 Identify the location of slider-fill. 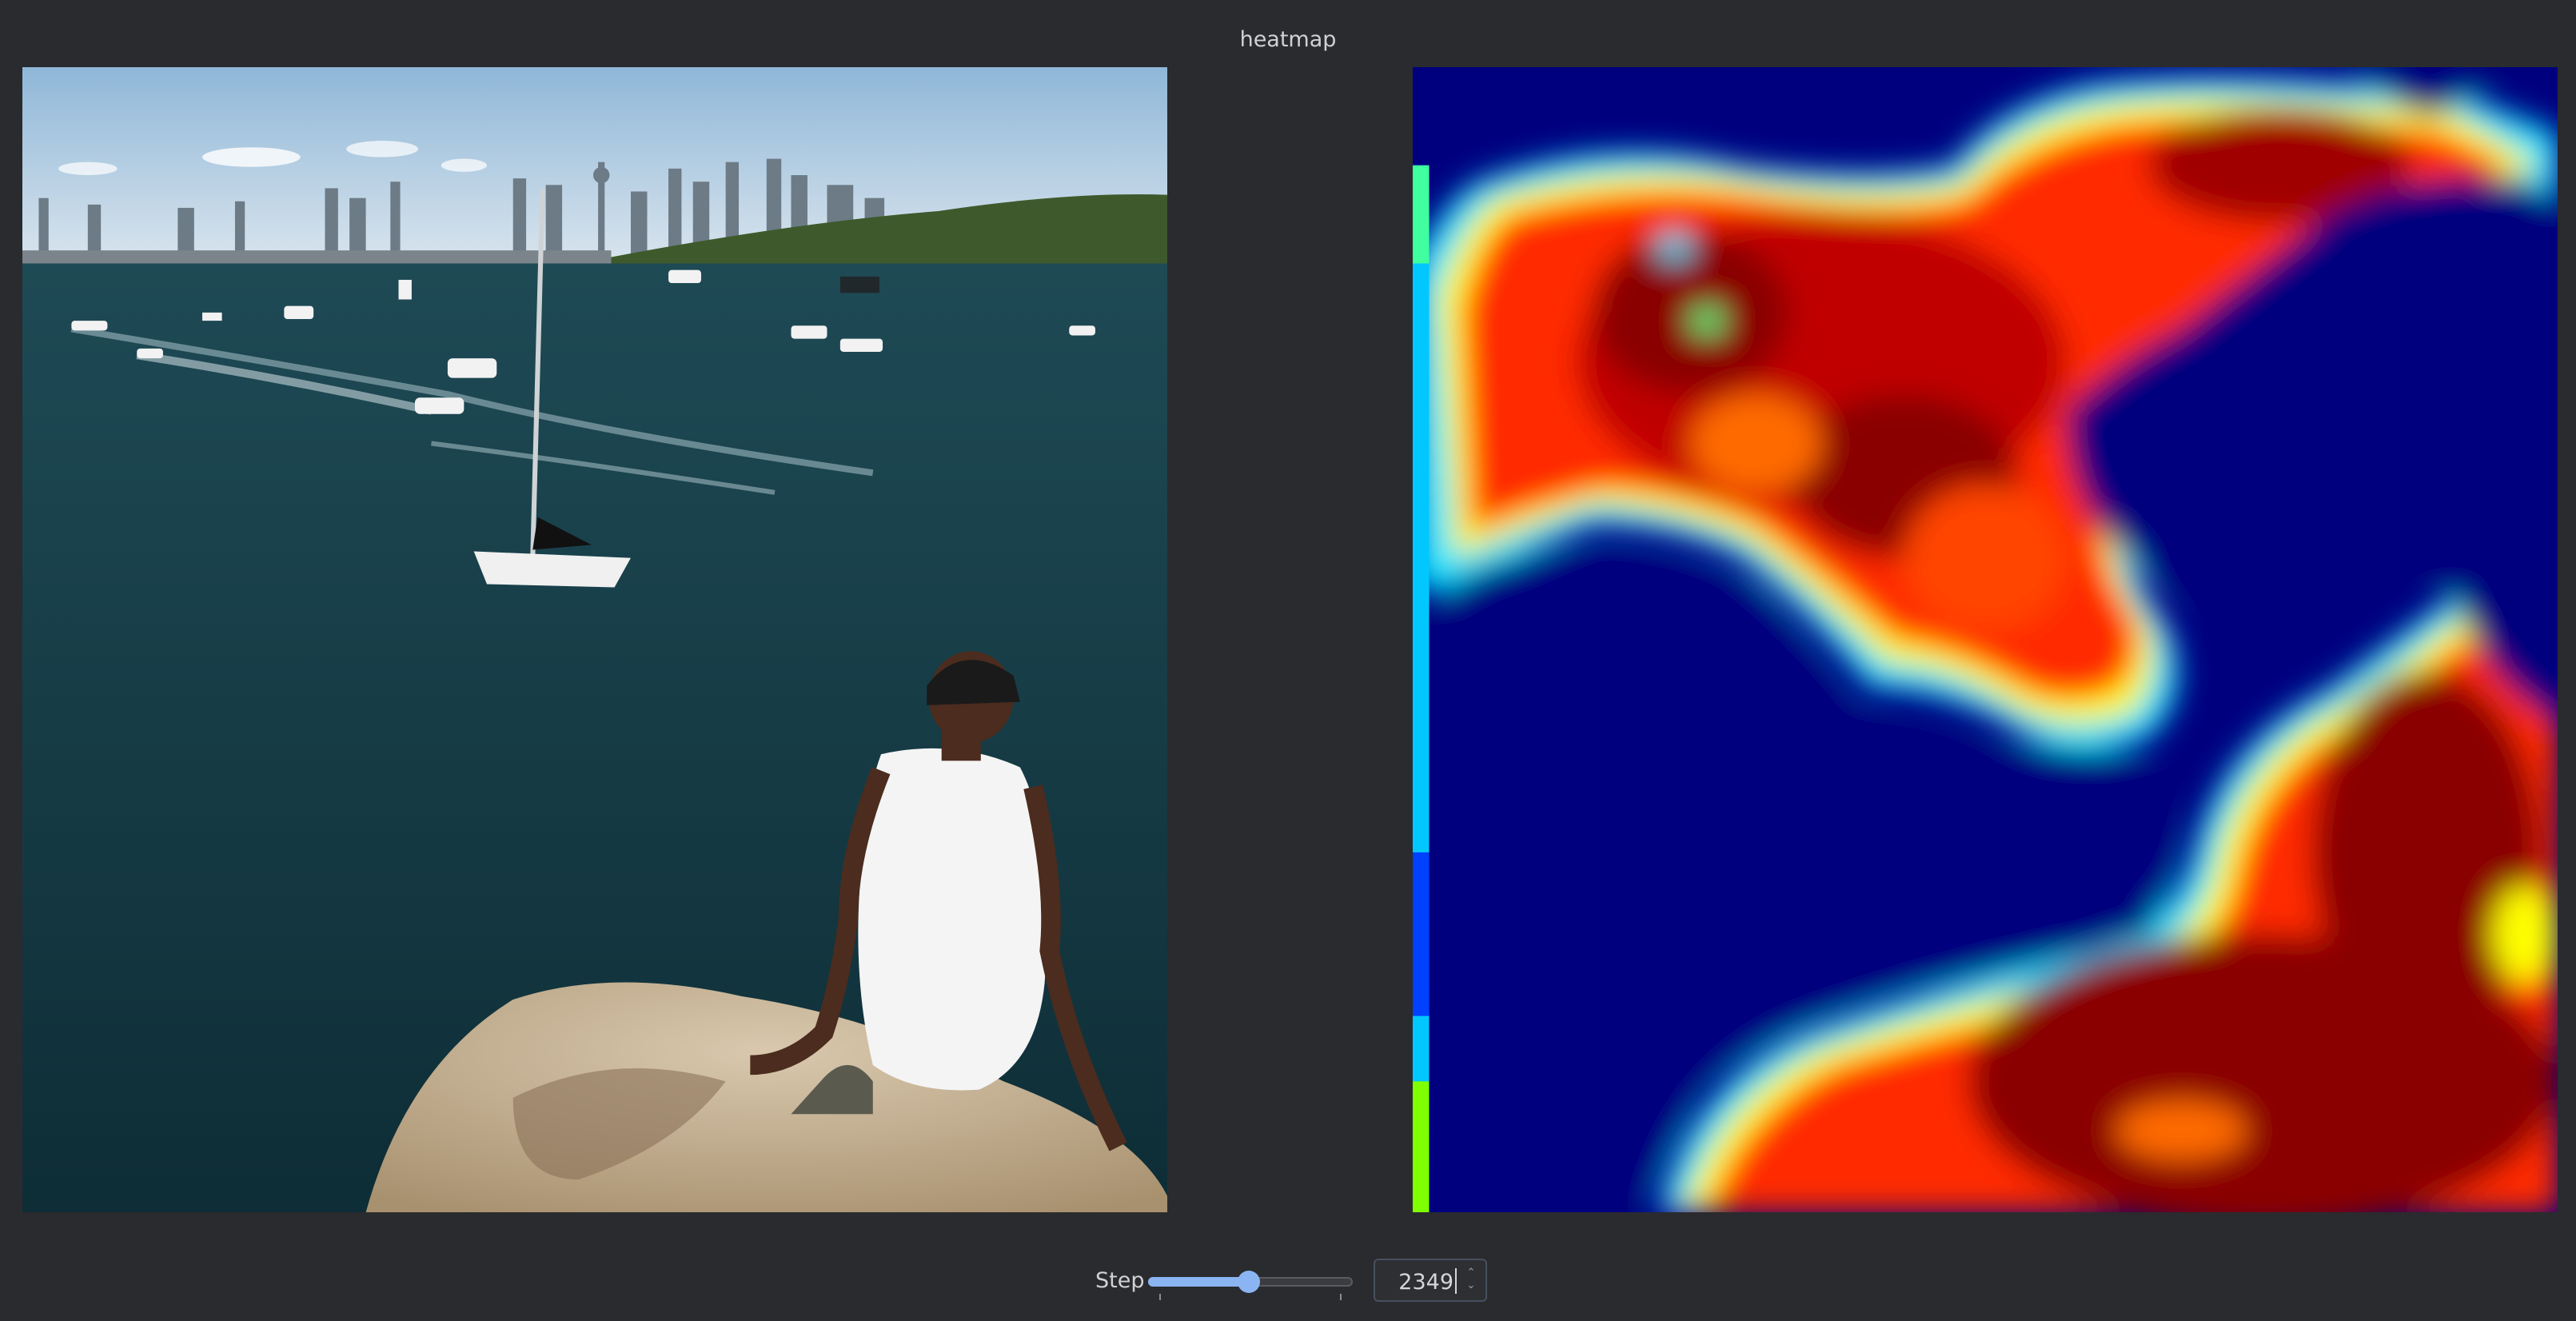
(1198, 1282).